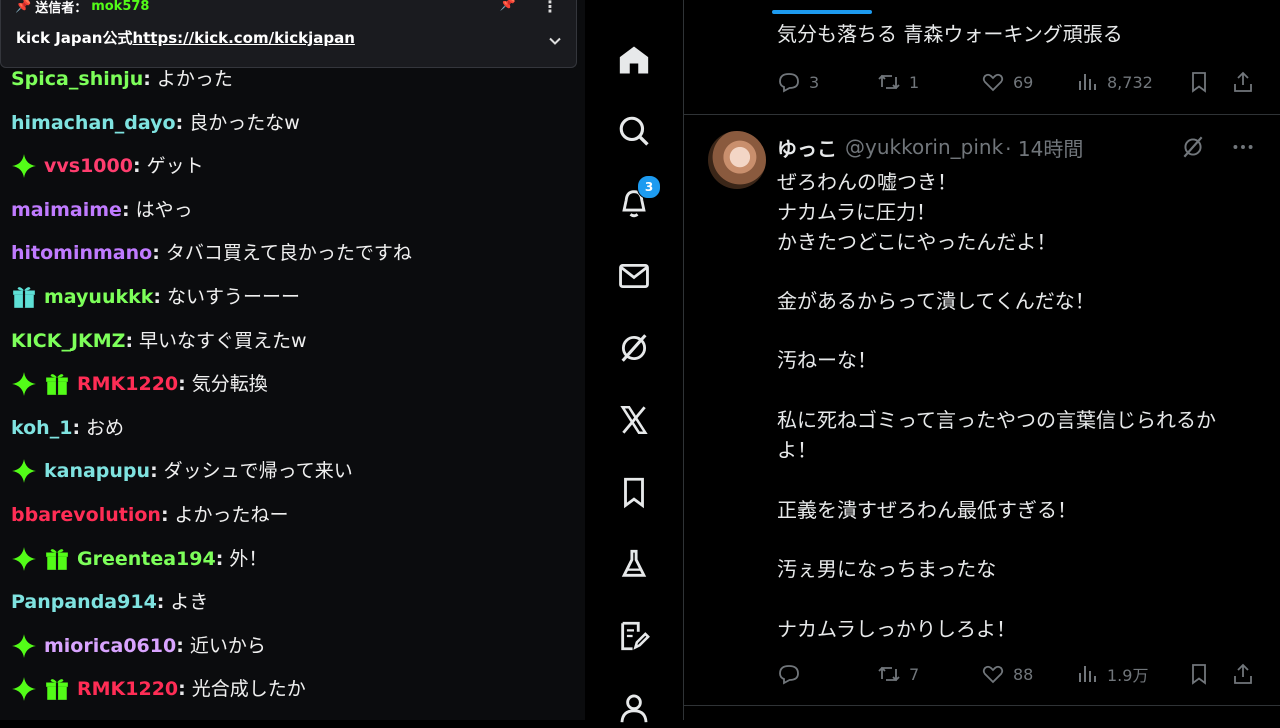 The image size is (1280, 728). I want to click on pinned-sender: 📌 送信者： mok578, so click(82, 8).